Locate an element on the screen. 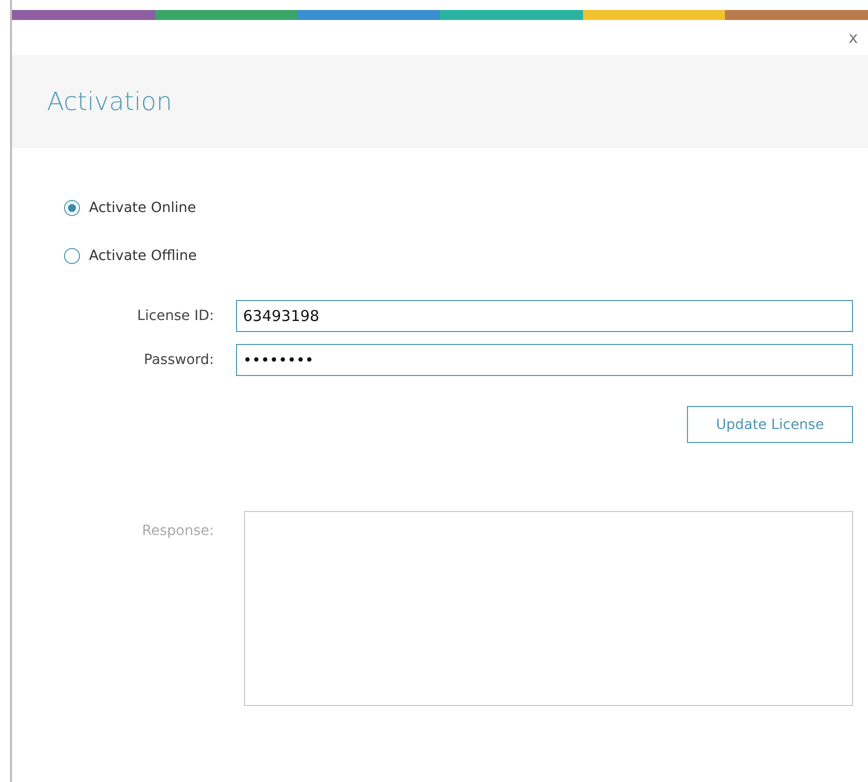 Image resolution: width=868 pixels, height=782 pixels. dialog-title: Activation is located at coordinates (109, 101).